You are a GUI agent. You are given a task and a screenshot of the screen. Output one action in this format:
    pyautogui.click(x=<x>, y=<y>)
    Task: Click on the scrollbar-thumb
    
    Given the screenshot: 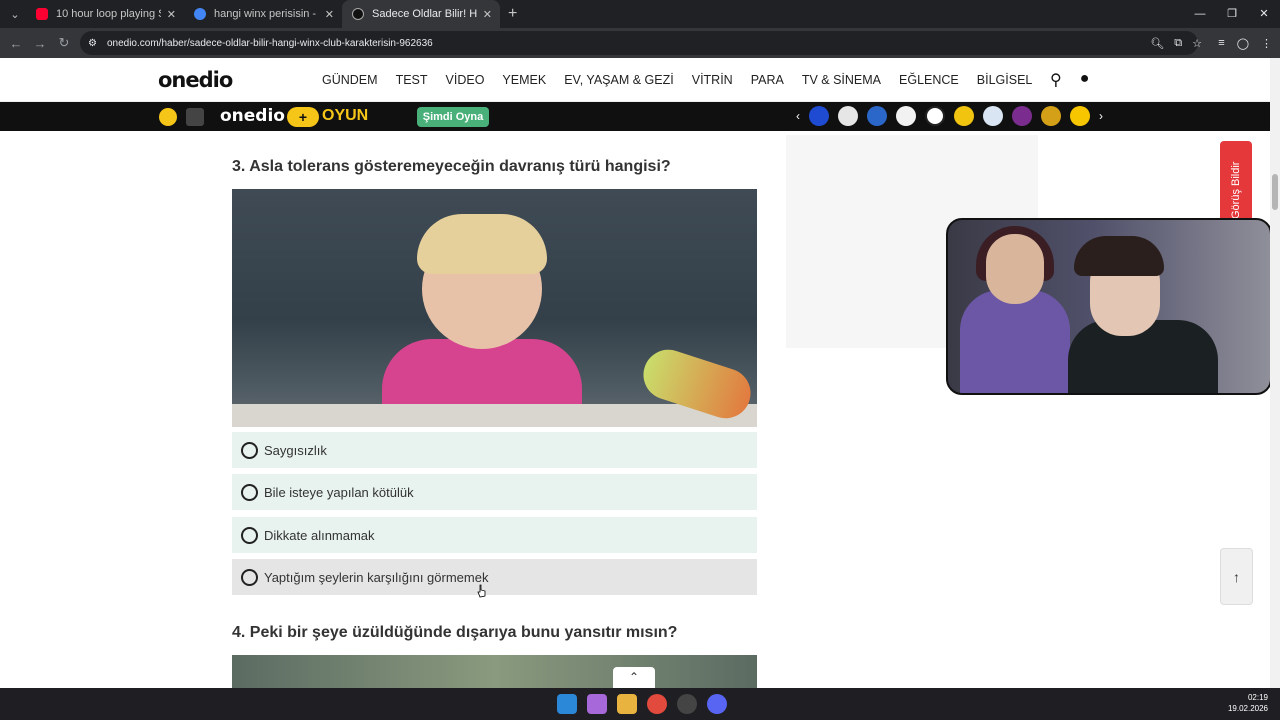 What is the action you would take?
    pyautogui.click(x=1275, y=192)
    